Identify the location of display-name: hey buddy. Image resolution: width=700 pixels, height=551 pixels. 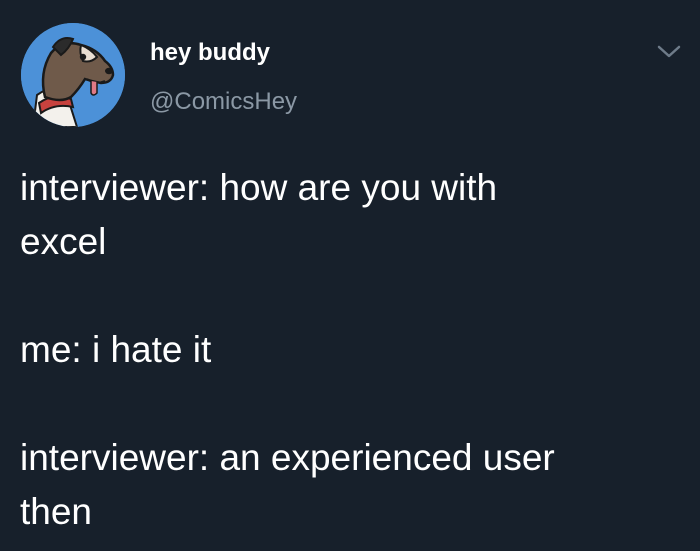
(210, 53).